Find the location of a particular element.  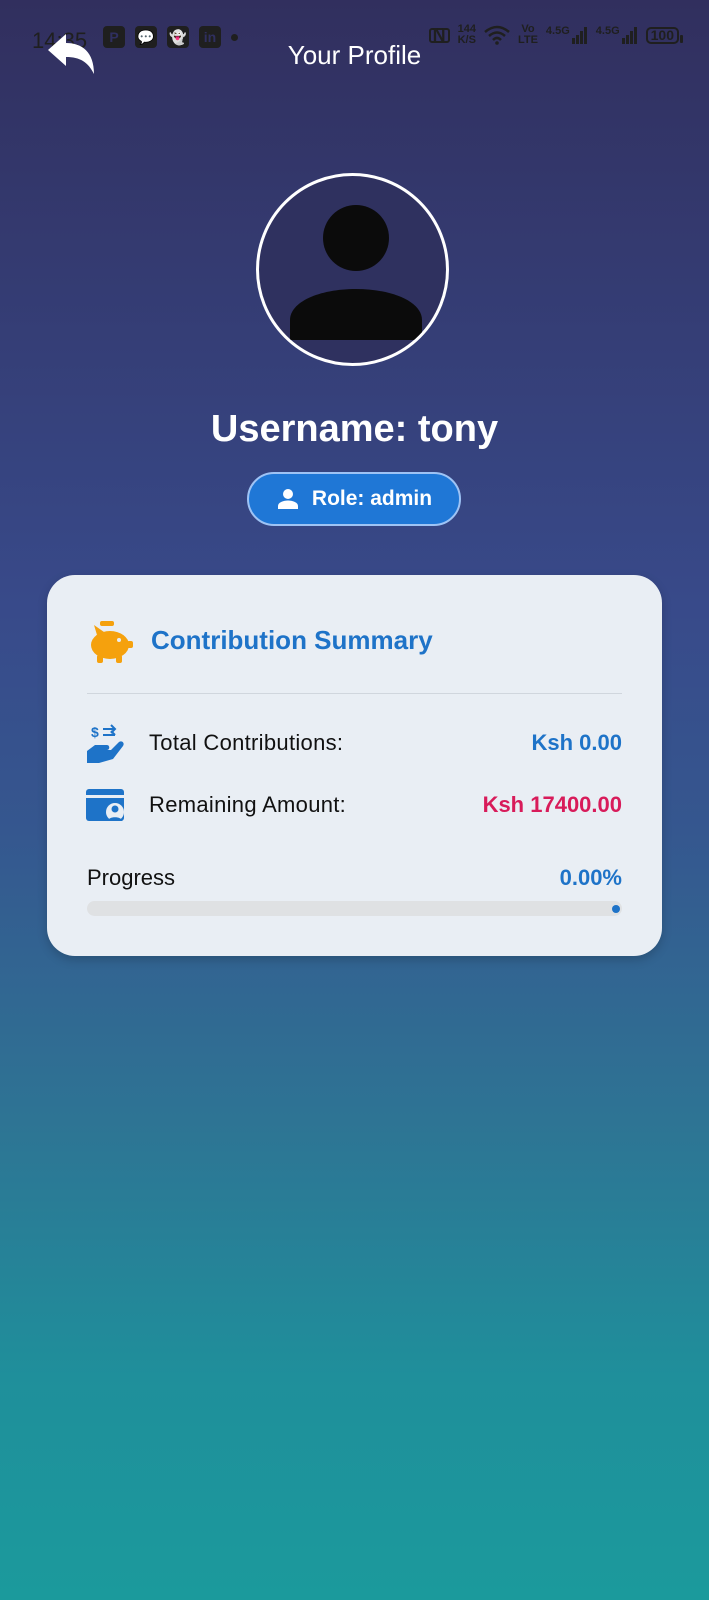

person-icon is located at coordinates (356, 272).